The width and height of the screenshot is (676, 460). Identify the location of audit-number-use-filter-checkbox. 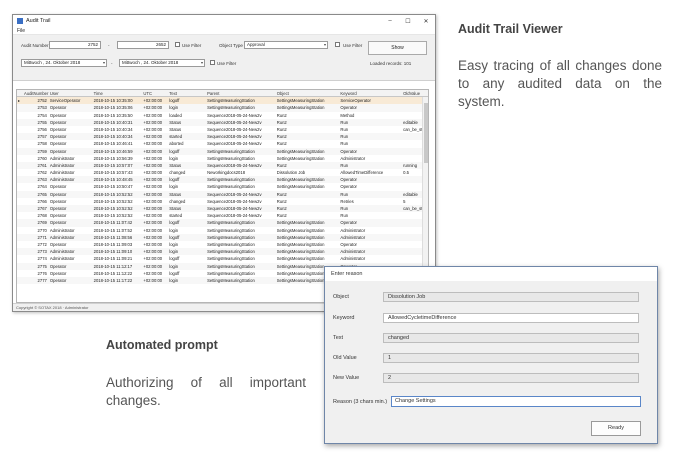
(177, 44).